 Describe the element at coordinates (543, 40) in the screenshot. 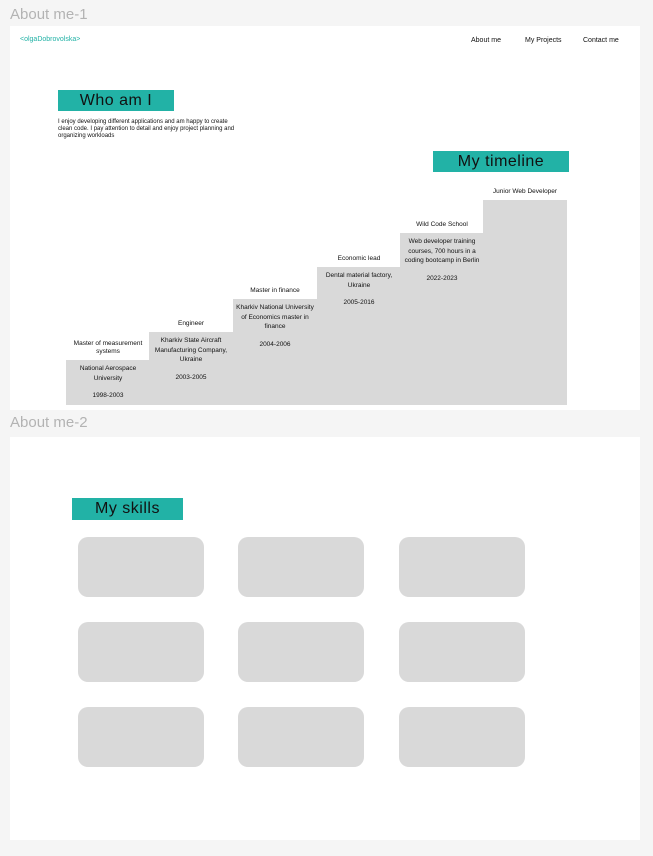

I see `nav-my-projects: My Projects` at that location.